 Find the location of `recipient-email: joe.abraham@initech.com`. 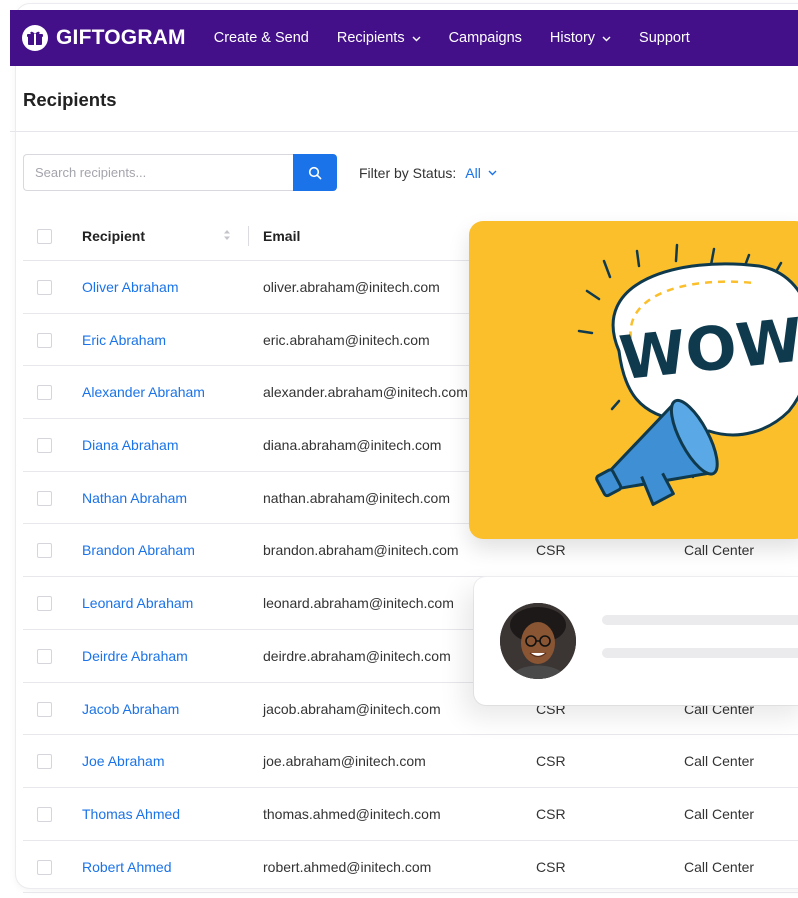

recipient-email: joe.abraham@initech.com is located at coordinates (344, 761).